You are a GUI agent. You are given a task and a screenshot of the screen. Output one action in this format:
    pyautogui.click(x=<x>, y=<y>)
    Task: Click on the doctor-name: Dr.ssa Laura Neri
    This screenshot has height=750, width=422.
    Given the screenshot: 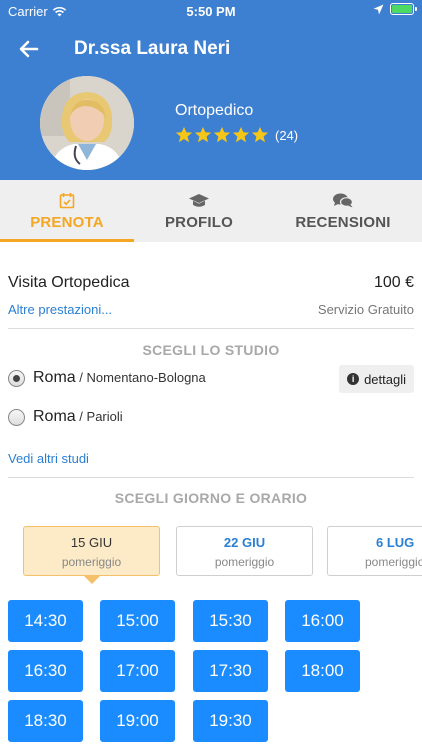 What is the action you would take?
    pyautogui.click(x=152, y=48)
    